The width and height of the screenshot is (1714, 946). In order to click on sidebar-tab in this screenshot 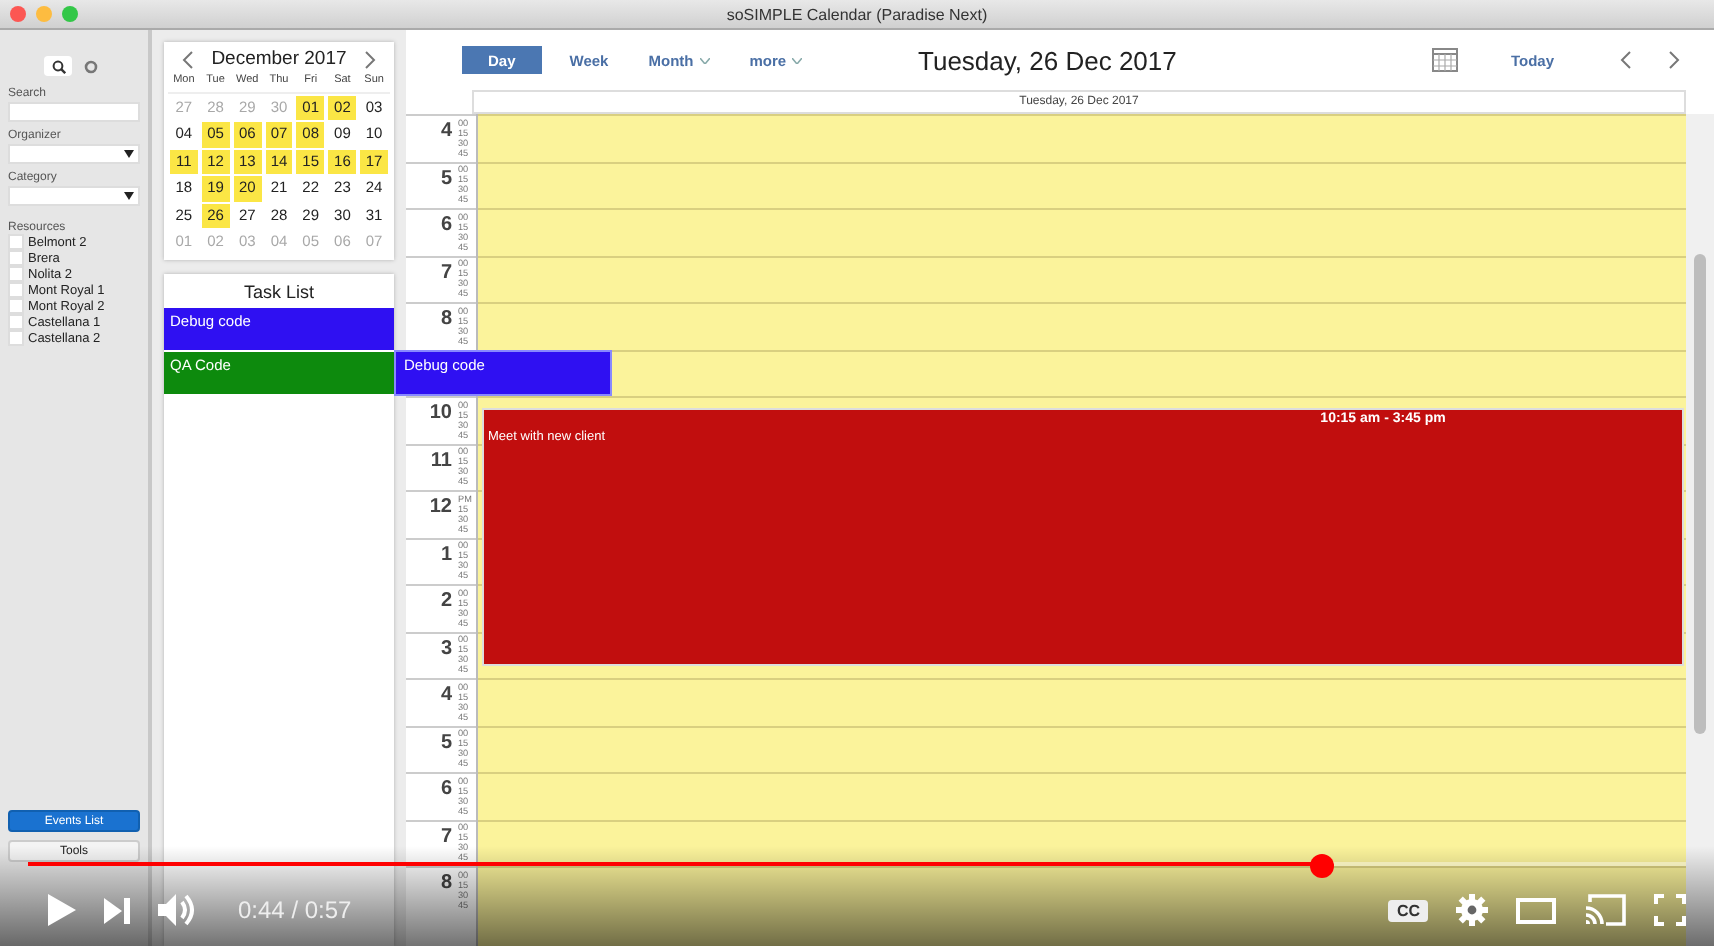, I will do `click(58, 66)`.